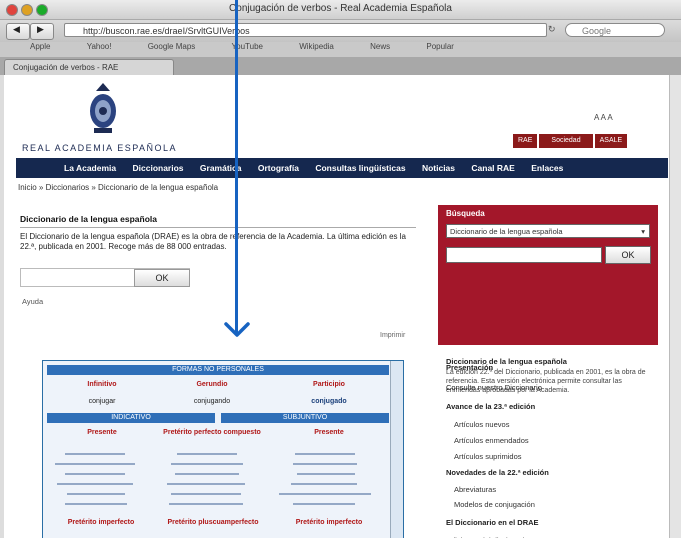 The width and height of the screenshot is (681, 538). I want to click on annotation-arrow-head, so click(237, 329).